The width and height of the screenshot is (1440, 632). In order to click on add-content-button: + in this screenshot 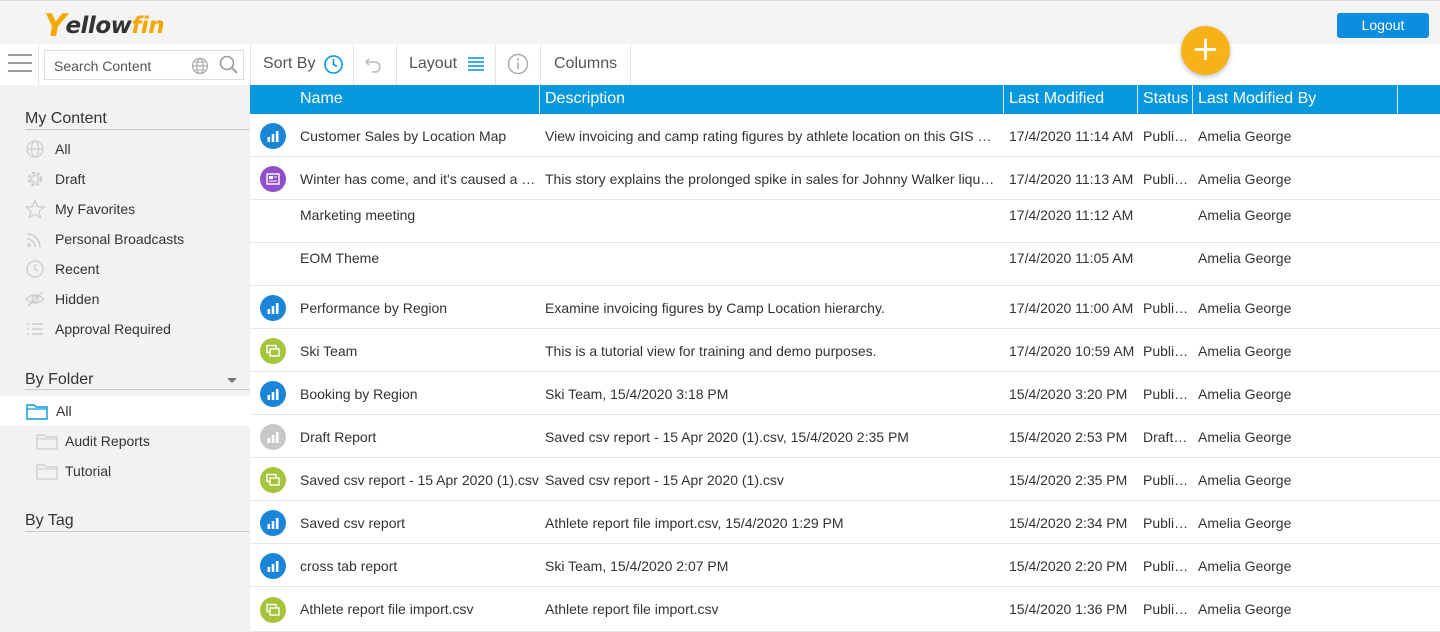, I will do `click(1205, 50)`.